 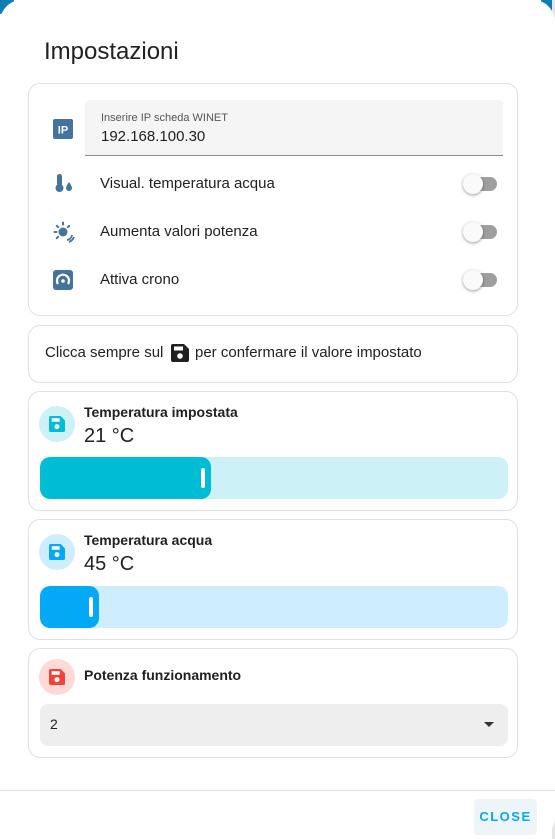 I want to click on row-label-visual-temperatura: Visual. temperatura acqua, so click(x=187, y=183).